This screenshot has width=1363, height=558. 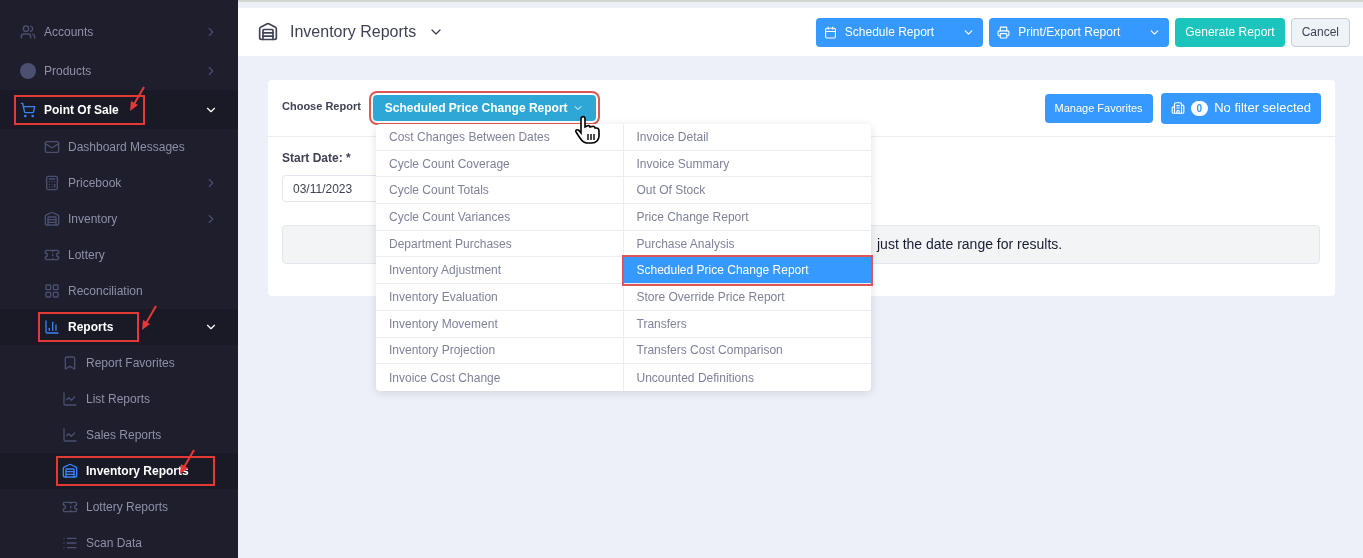 I want to click on menu-item: Invoice Cost Change, so click(x=499, y=377).